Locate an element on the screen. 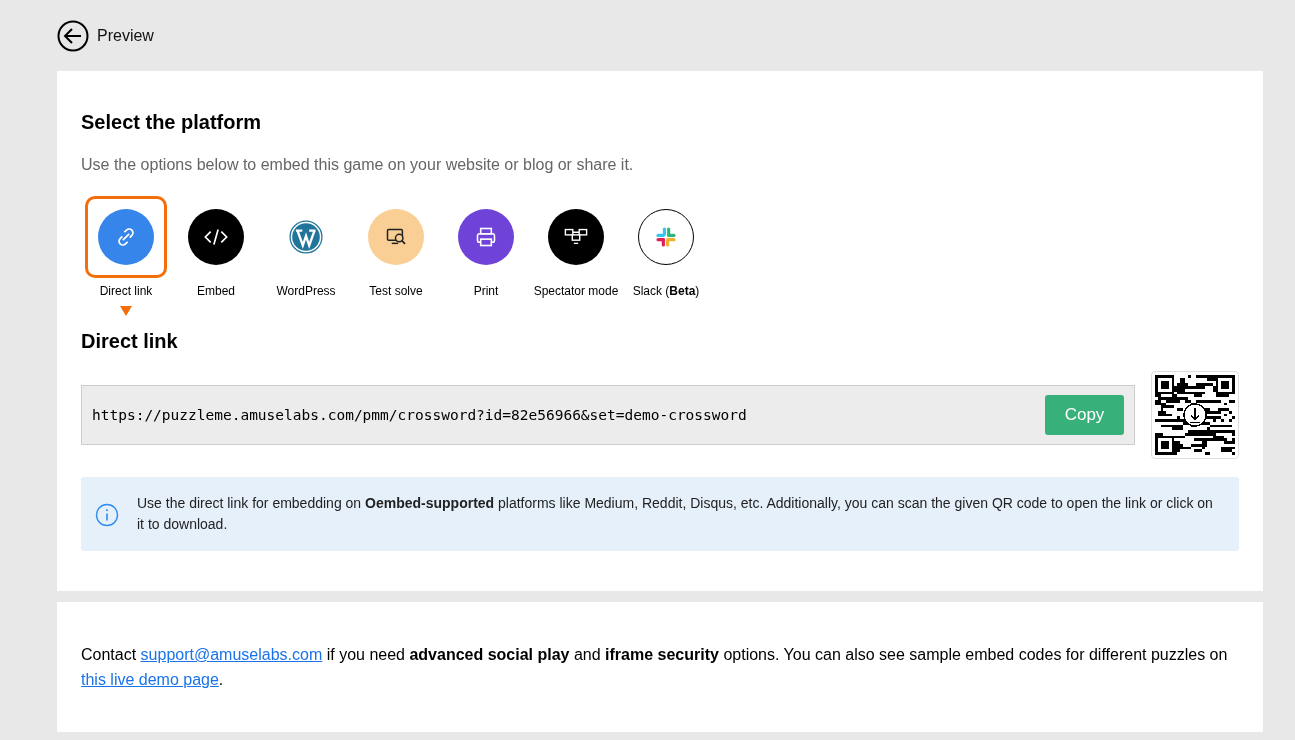  info-icon is located at coordinates (107, 515).